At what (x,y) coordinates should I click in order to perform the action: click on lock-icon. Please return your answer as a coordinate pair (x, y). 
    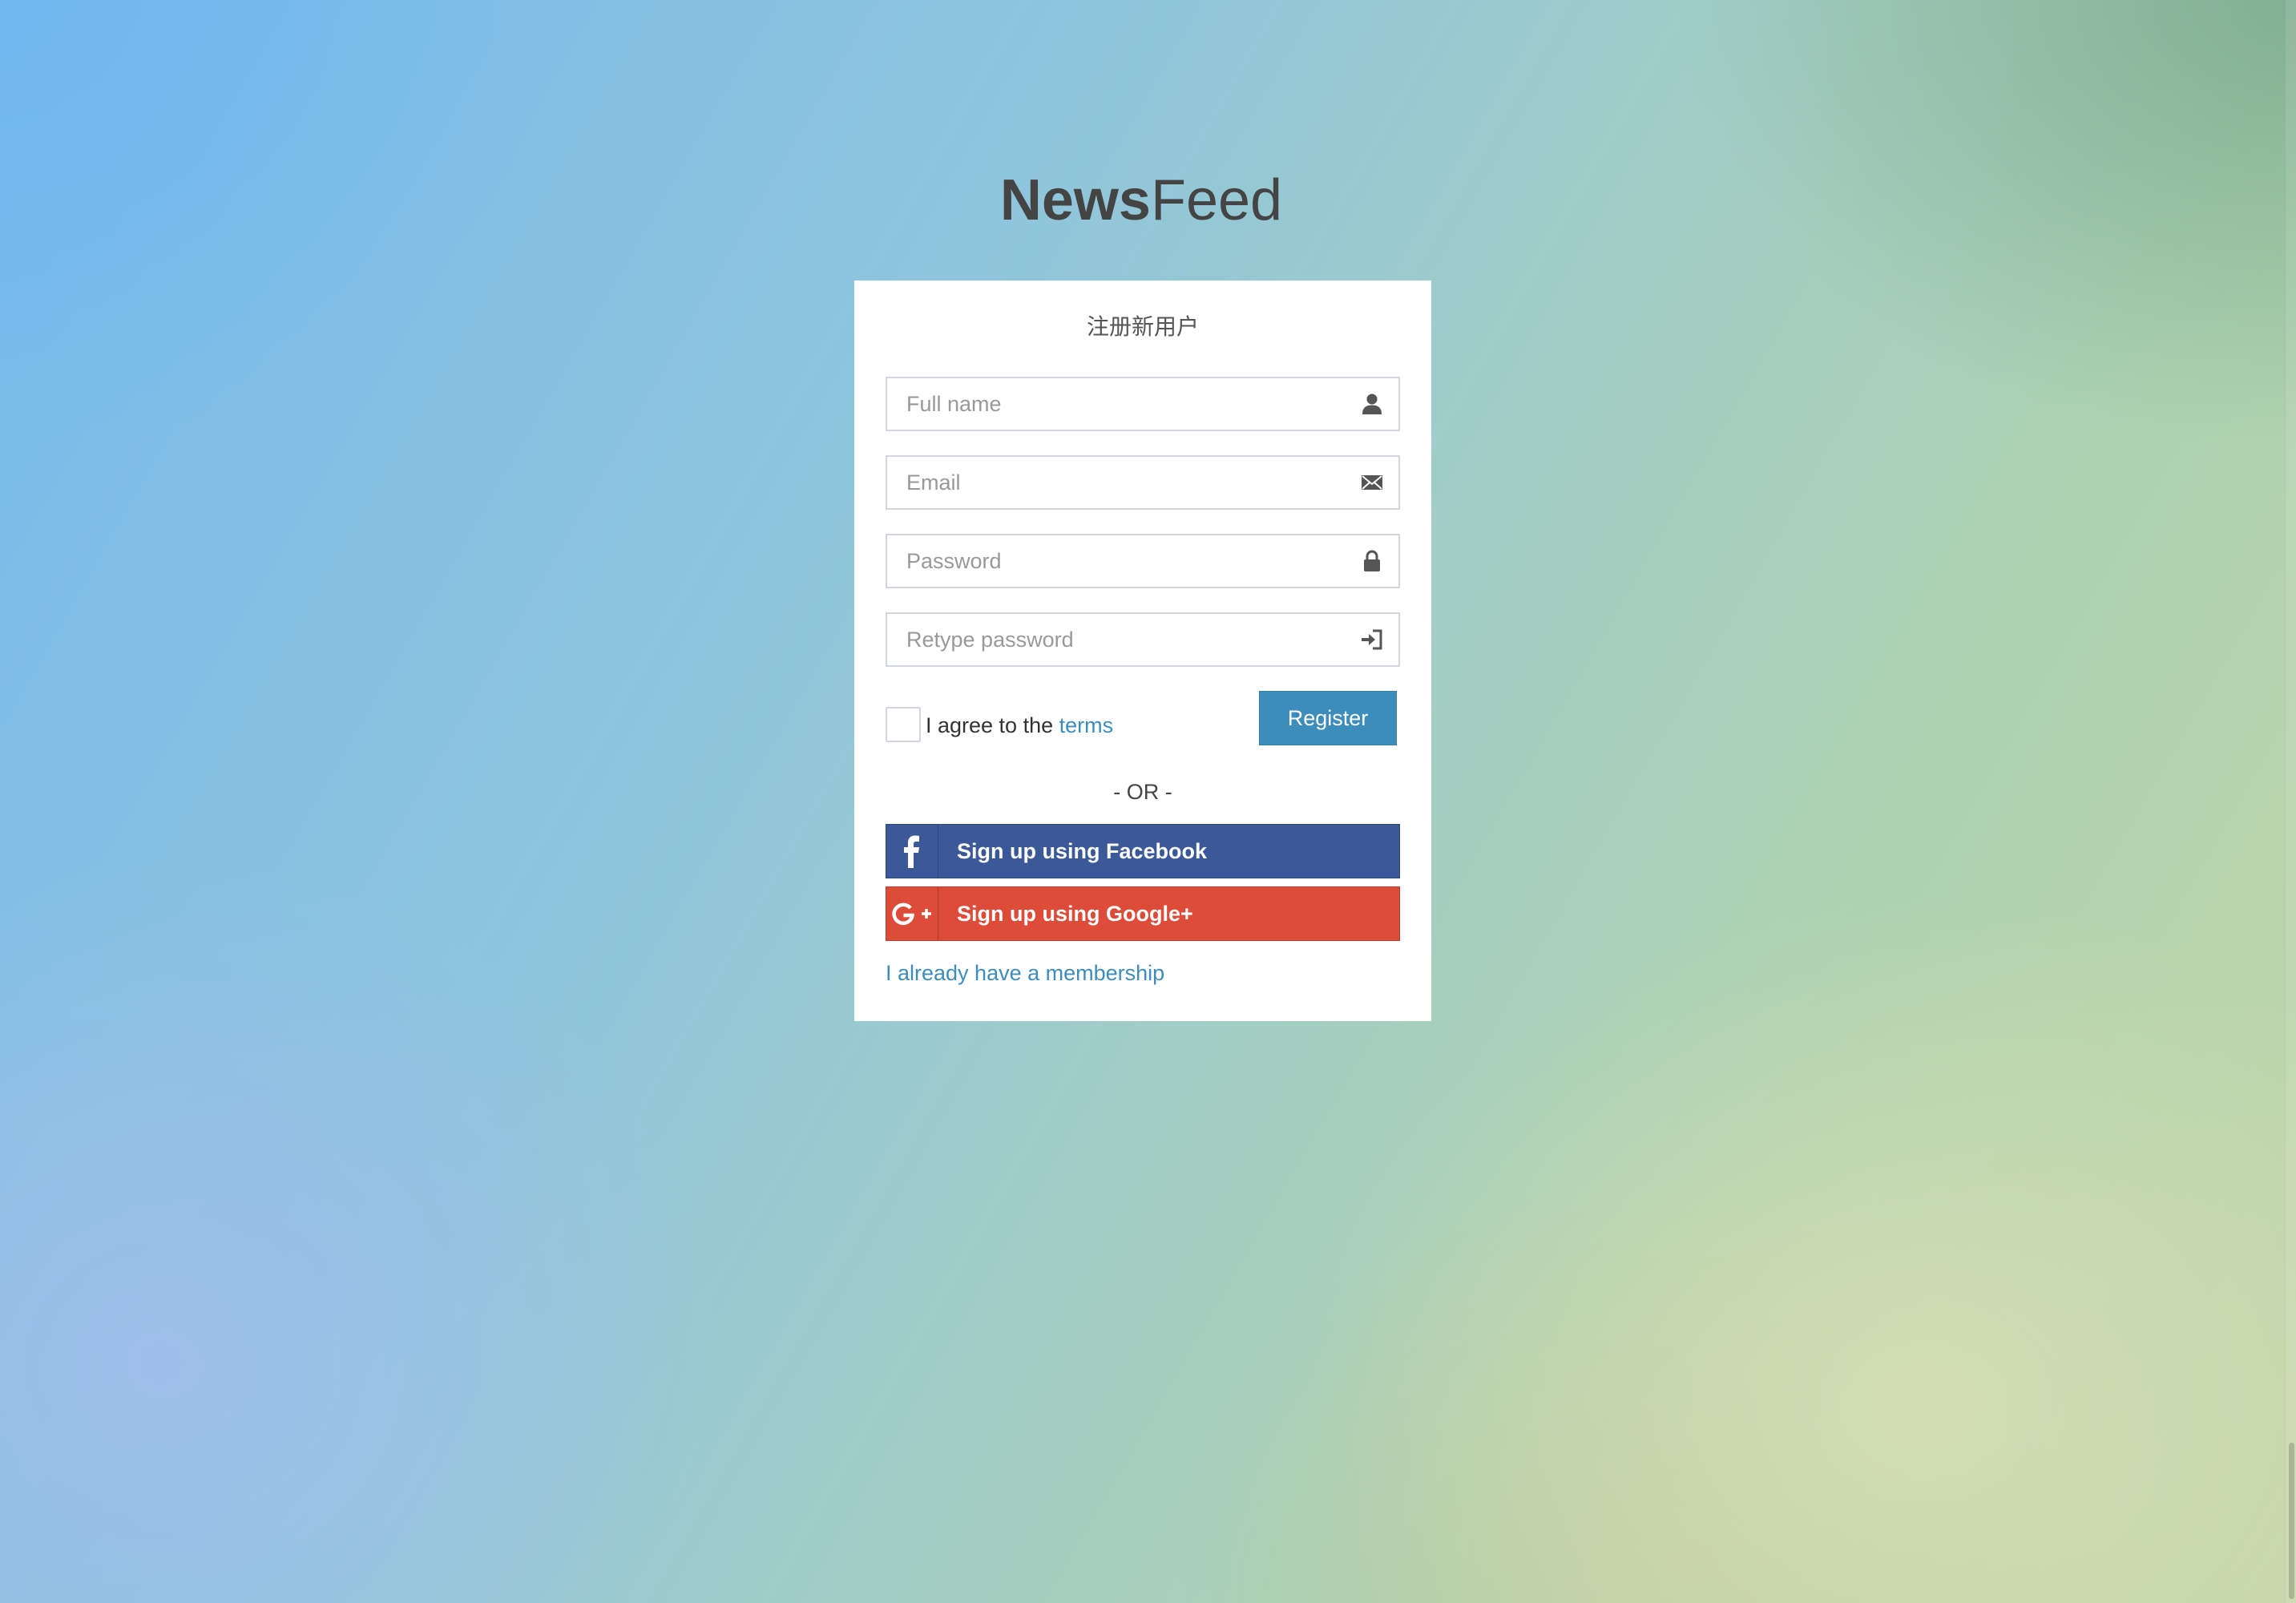
    Looking at the image, I should click on (1372, 560).